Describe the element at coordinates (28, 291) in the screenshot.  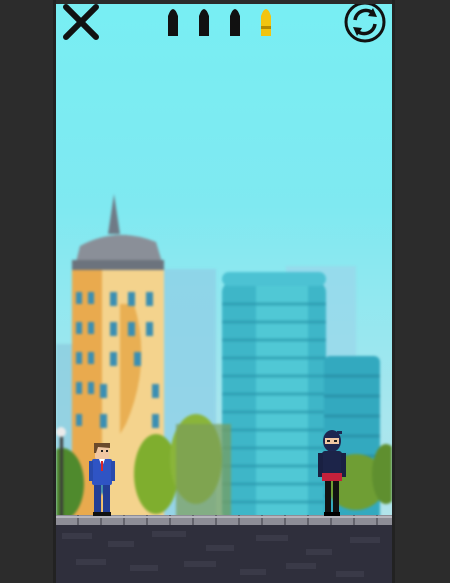
I see `left-letterbox` at that location.